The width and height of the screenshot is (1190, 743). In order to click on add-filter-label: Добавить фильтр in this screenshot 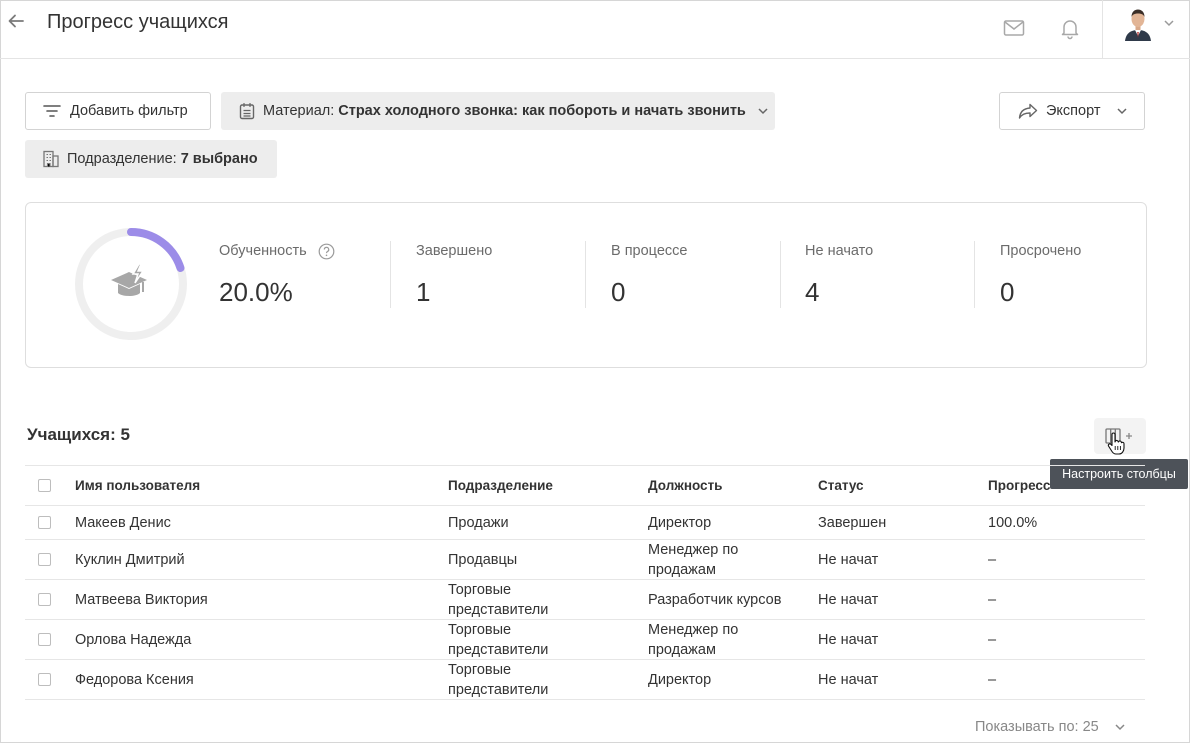, I will do `click(129, 111)`.